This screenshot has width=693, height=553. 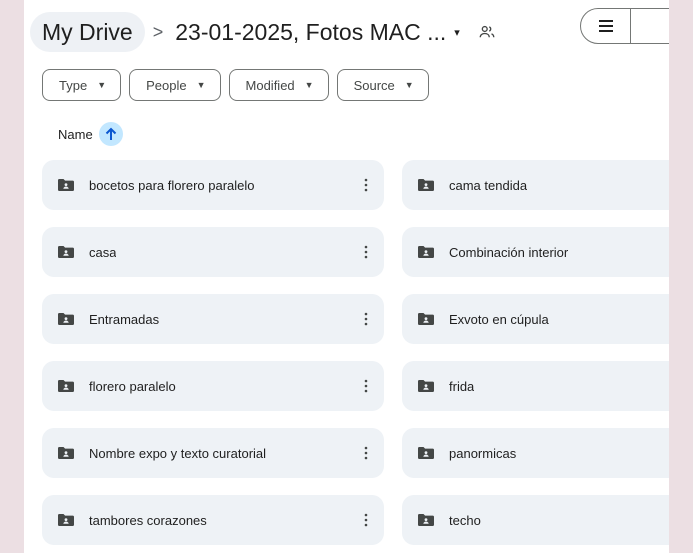 I want to click on folder-card: Nombre expo y texto curatorial, so click(x=213, y=453).